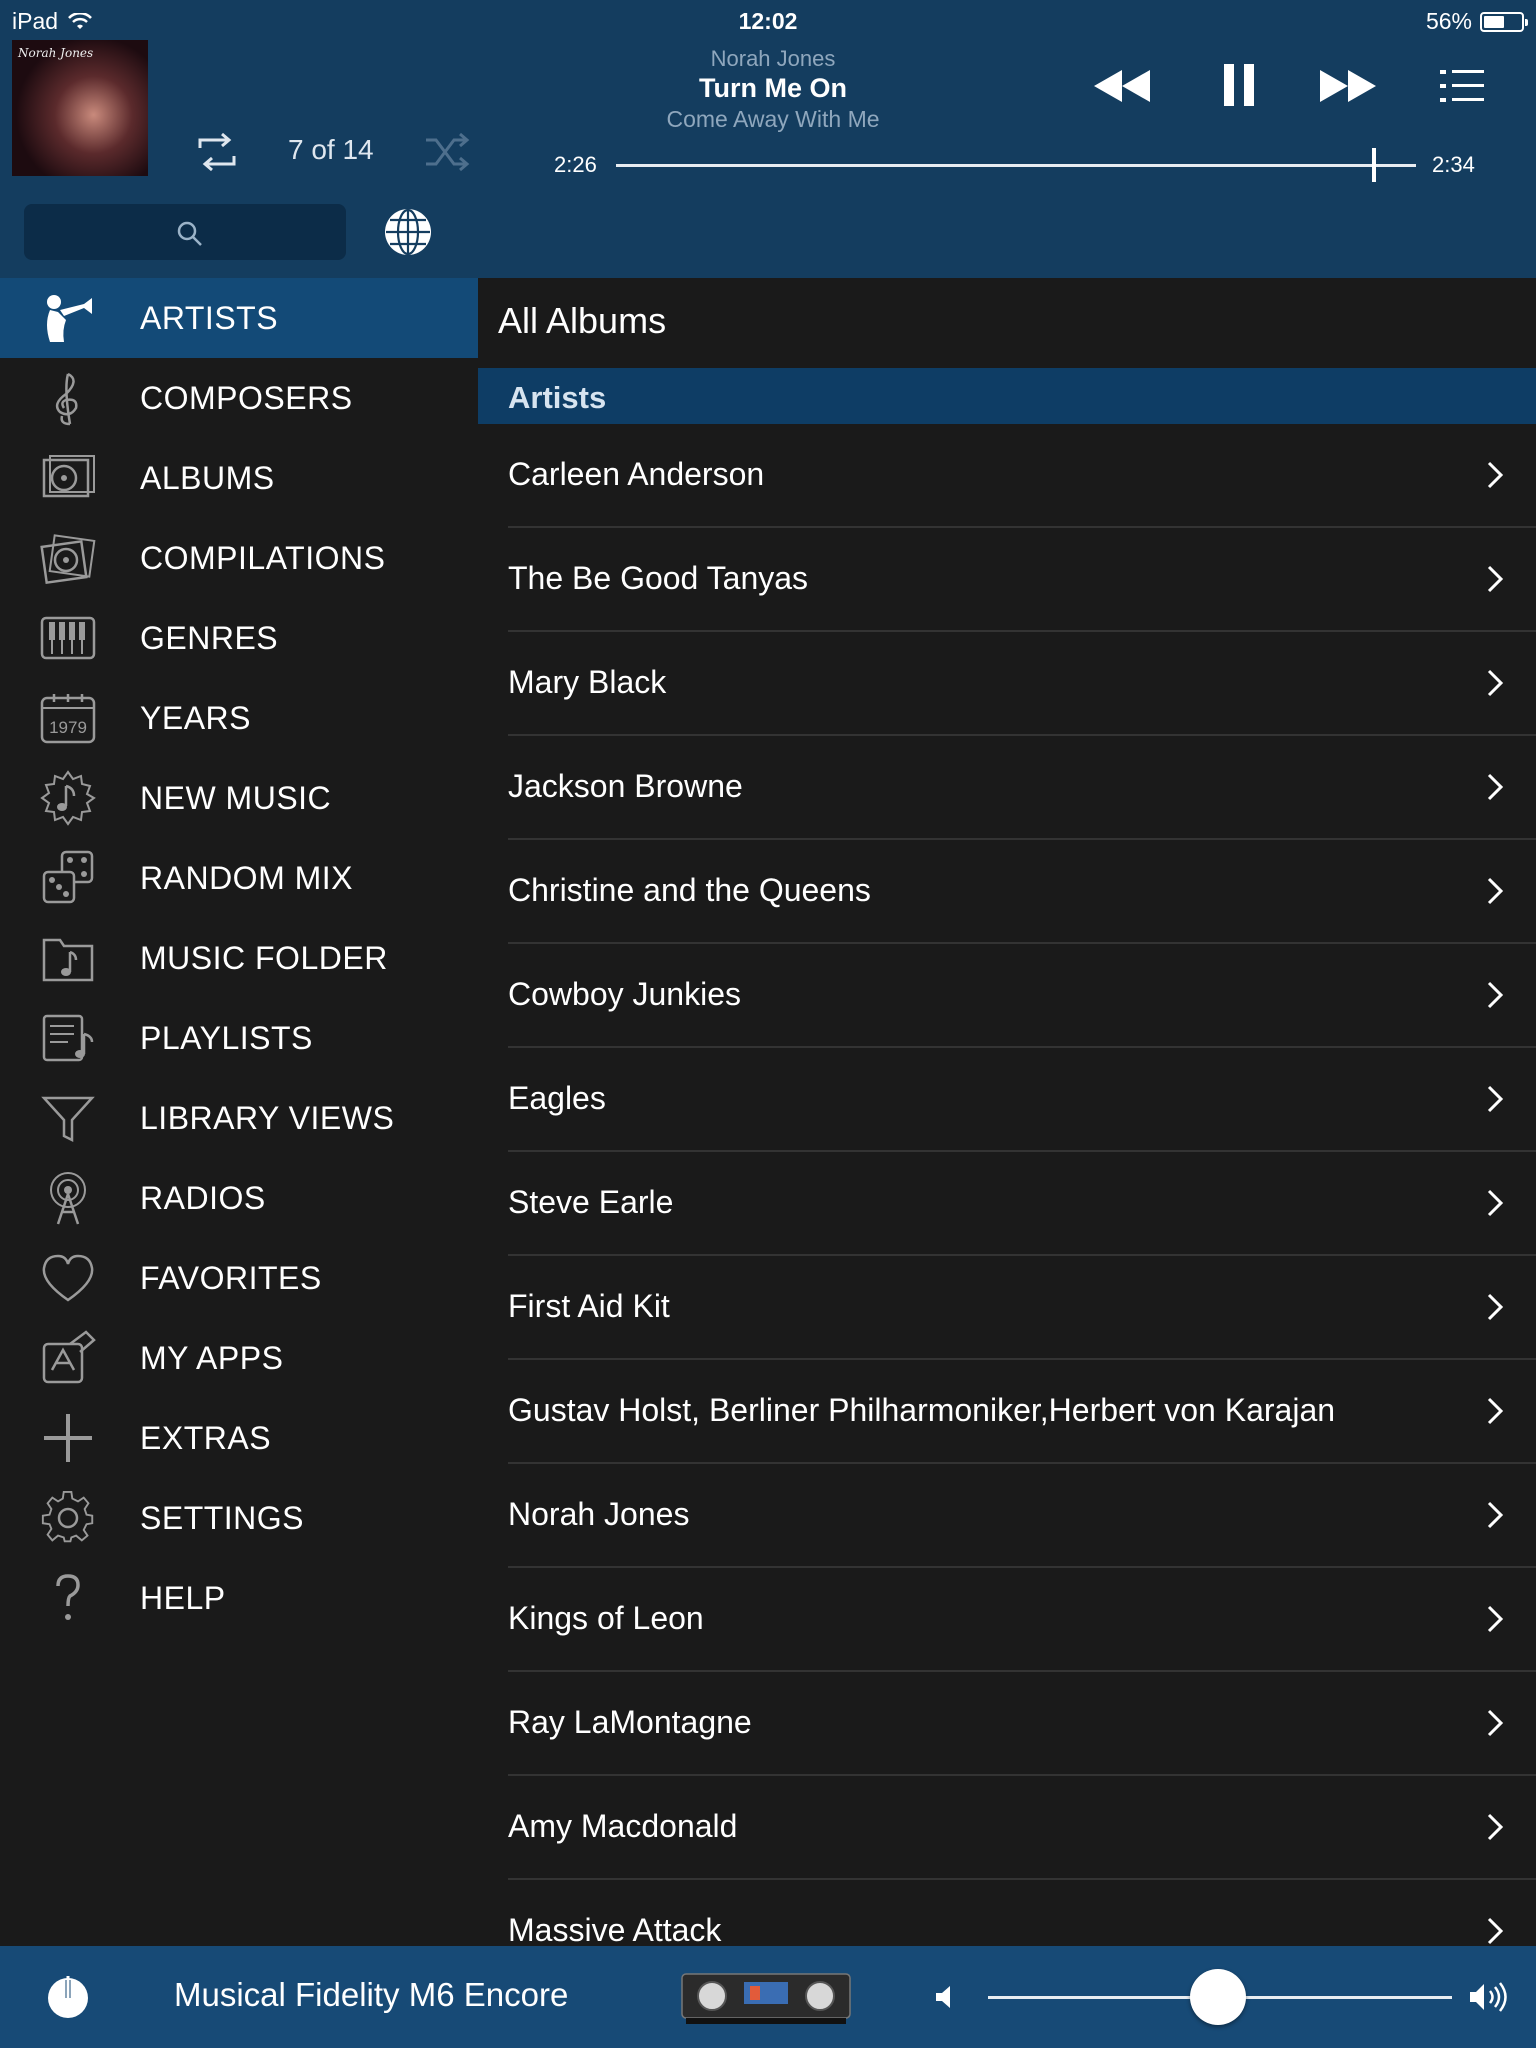 The image size is (1536, 2048). What do you see at coordinates (217, 152) in the screenshot?
I see `repeat-icon` at bounding box center [217, 152].